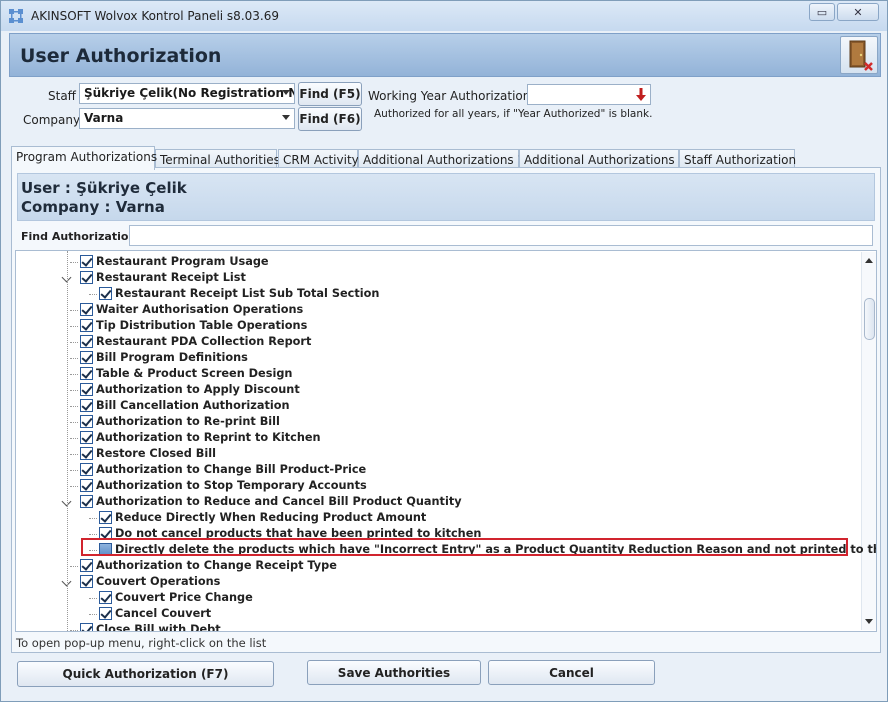 This screenshot has height=702, width=888. I want to click on year-dropdown-arrow-icon, so click(641, 95).